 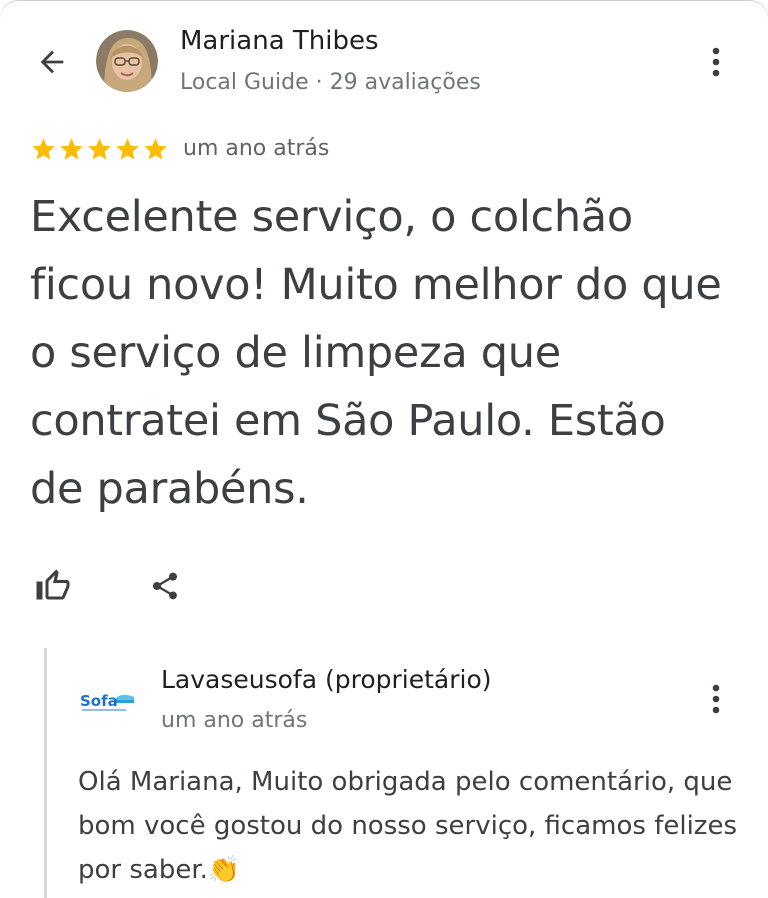 I want to click on back-button, so click(x=52, y=62).